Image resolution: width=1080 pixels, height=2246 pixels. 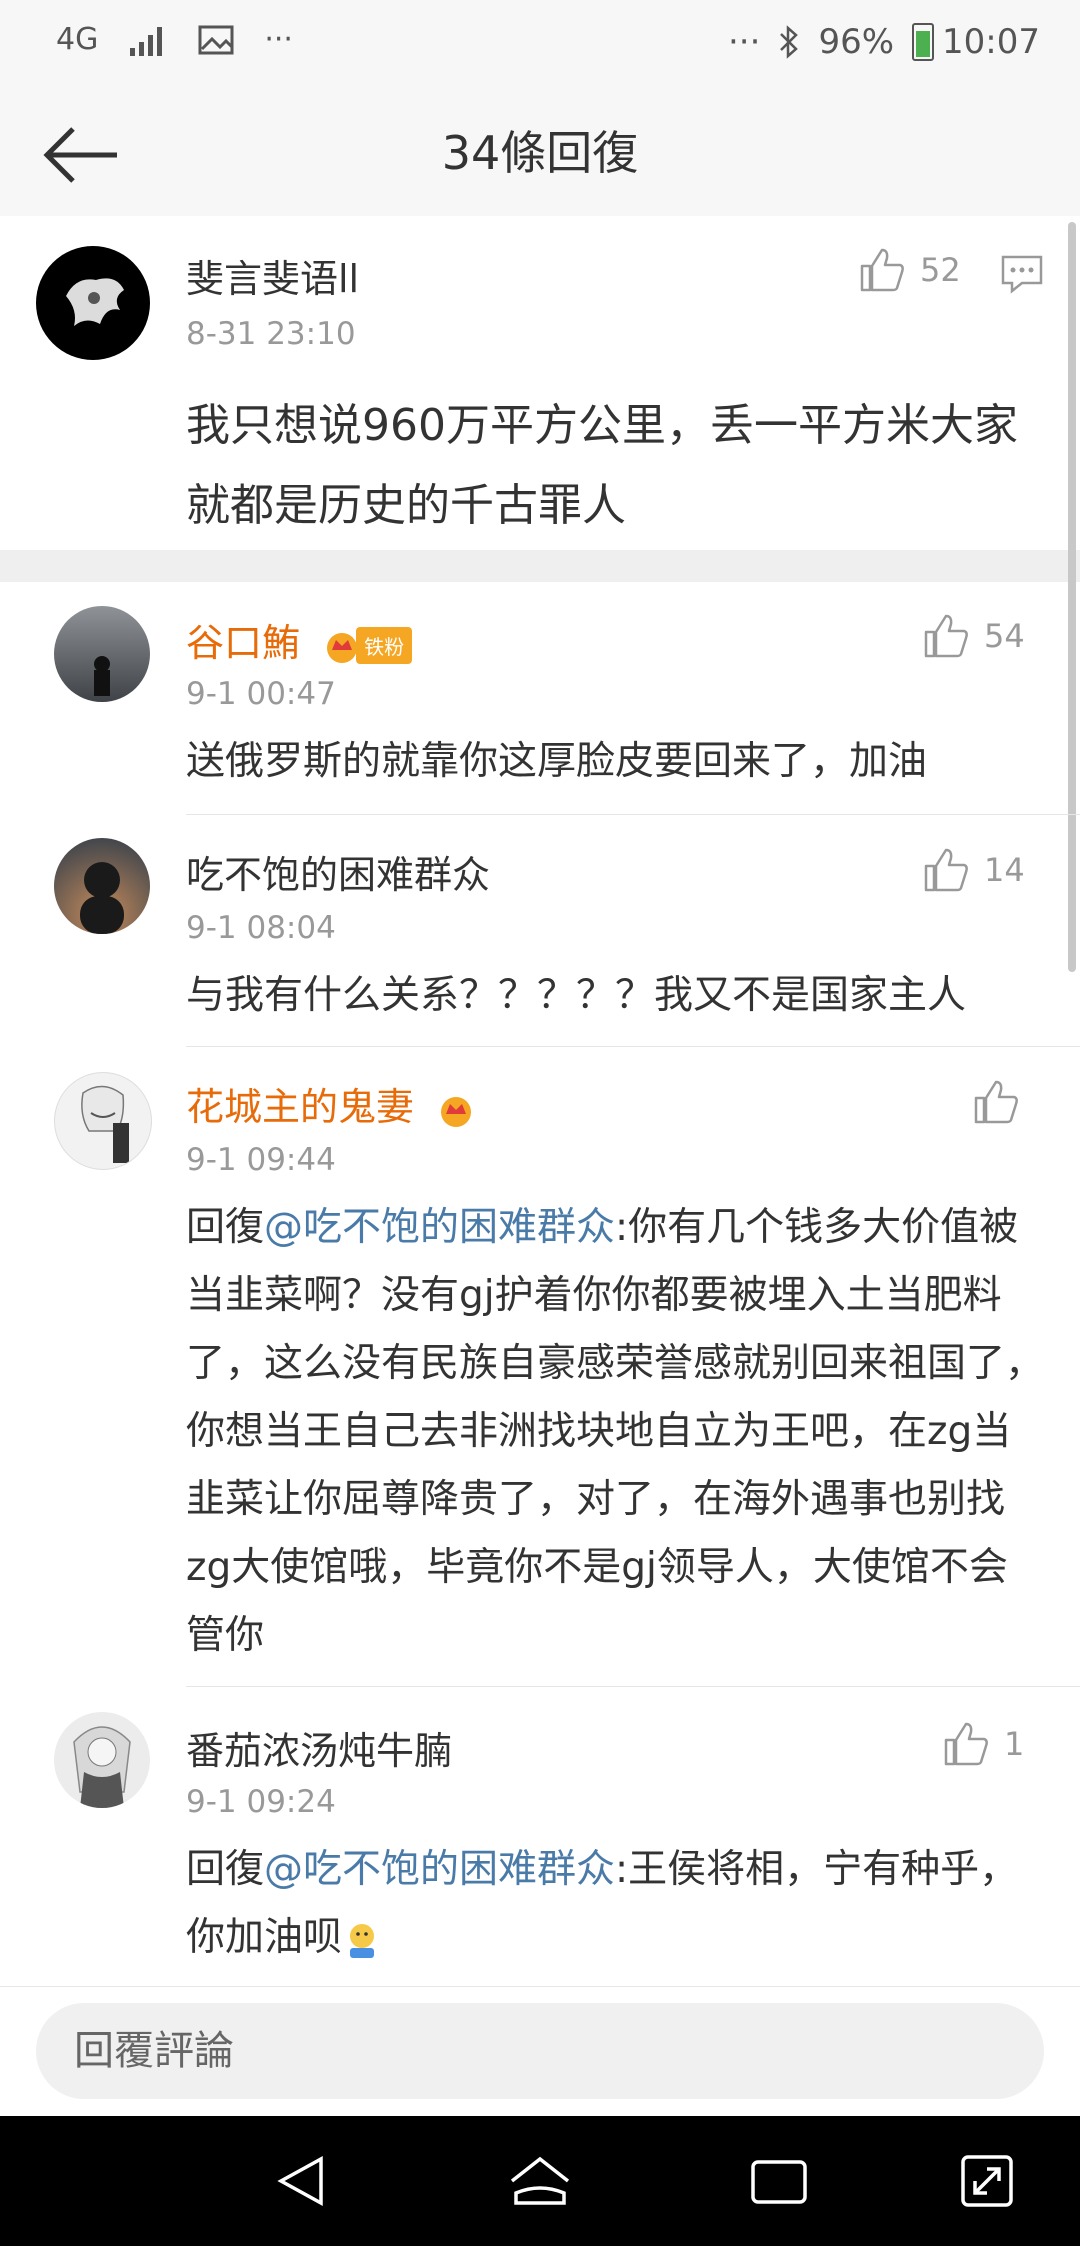 What do you see at coordinates (576, 995) in the screenshot?
I see `comment-text: 与我有什么关系？？？？？我又不是国家主人` at bounding box center [576, 995].